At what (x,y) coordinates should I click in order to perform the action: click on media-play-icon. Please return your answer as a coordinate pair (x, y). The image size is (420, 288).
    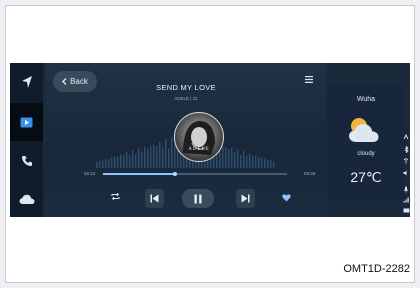
    Looking at the image, I should click on (26, 122).